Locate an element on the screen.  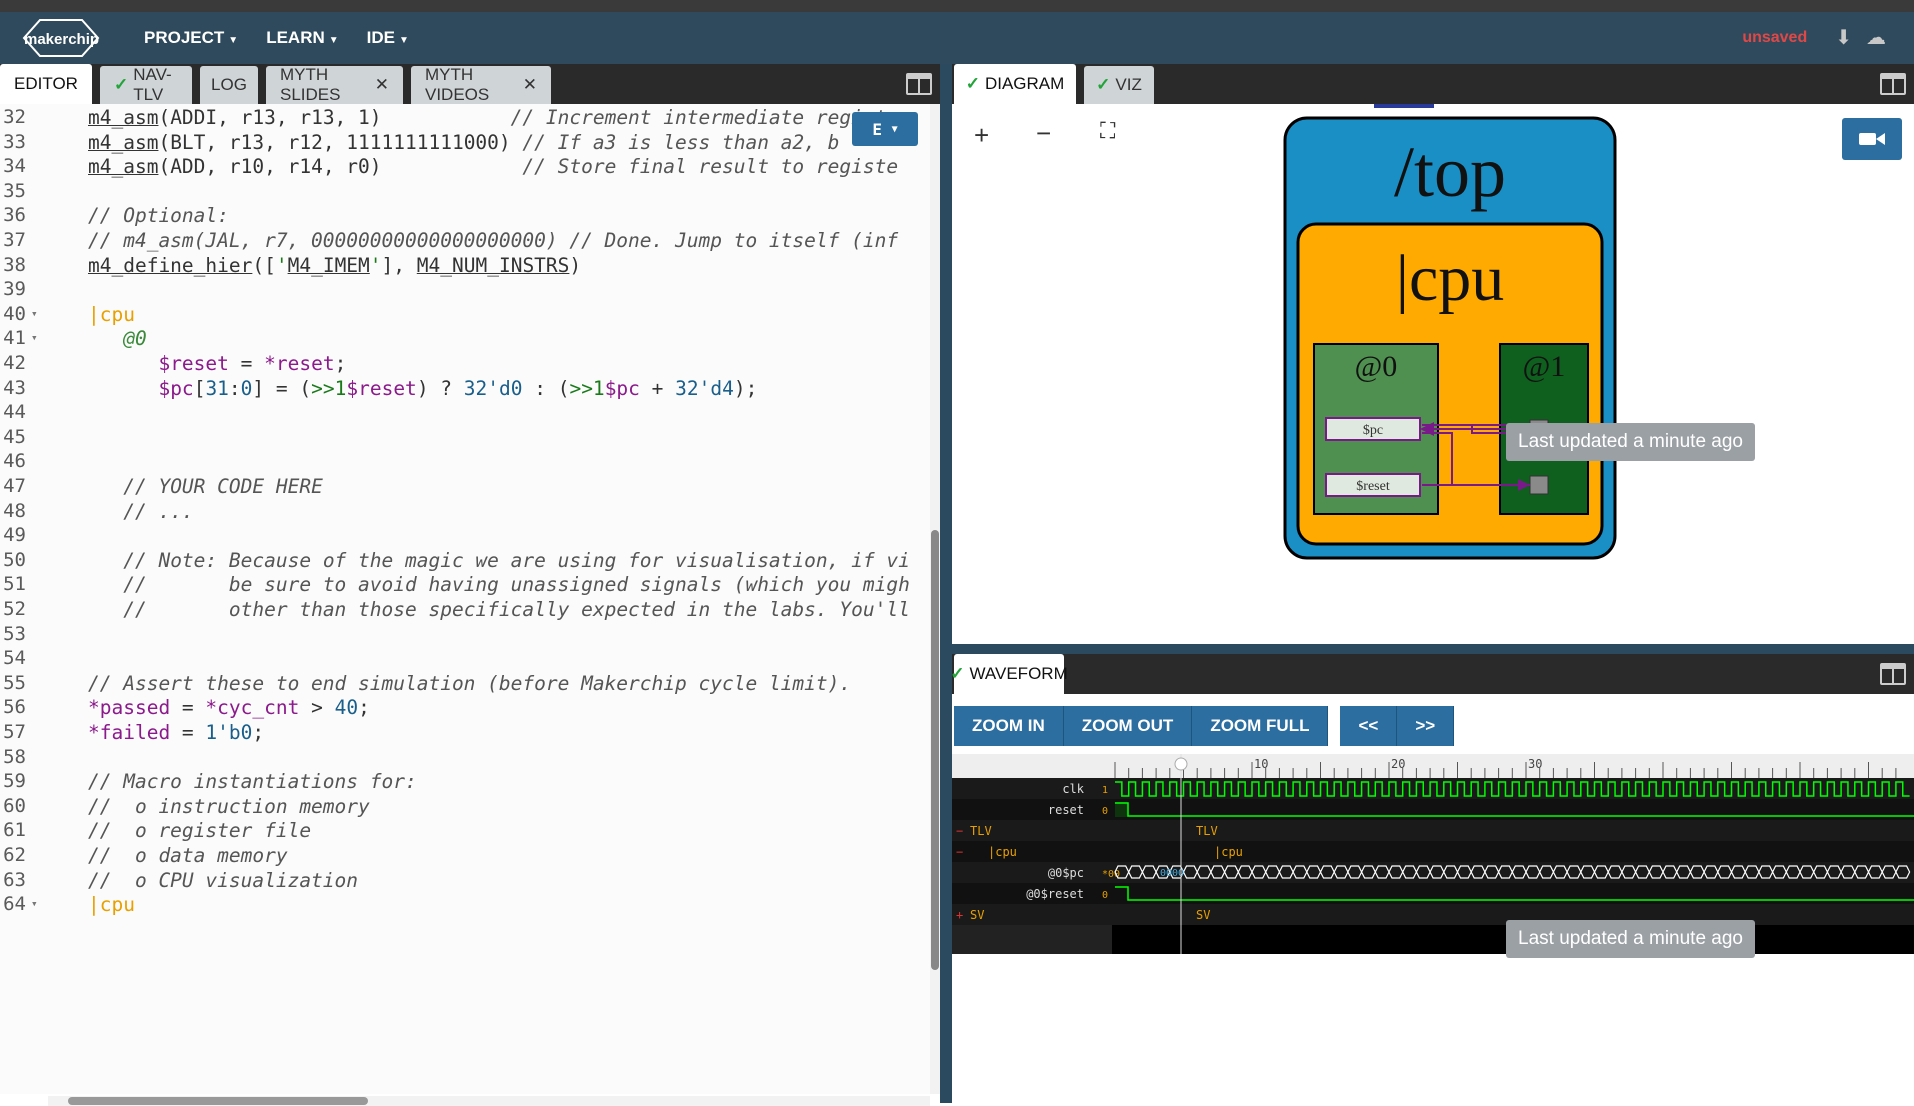
section-name-right: |cpu is located at coordinates (1228, 852).